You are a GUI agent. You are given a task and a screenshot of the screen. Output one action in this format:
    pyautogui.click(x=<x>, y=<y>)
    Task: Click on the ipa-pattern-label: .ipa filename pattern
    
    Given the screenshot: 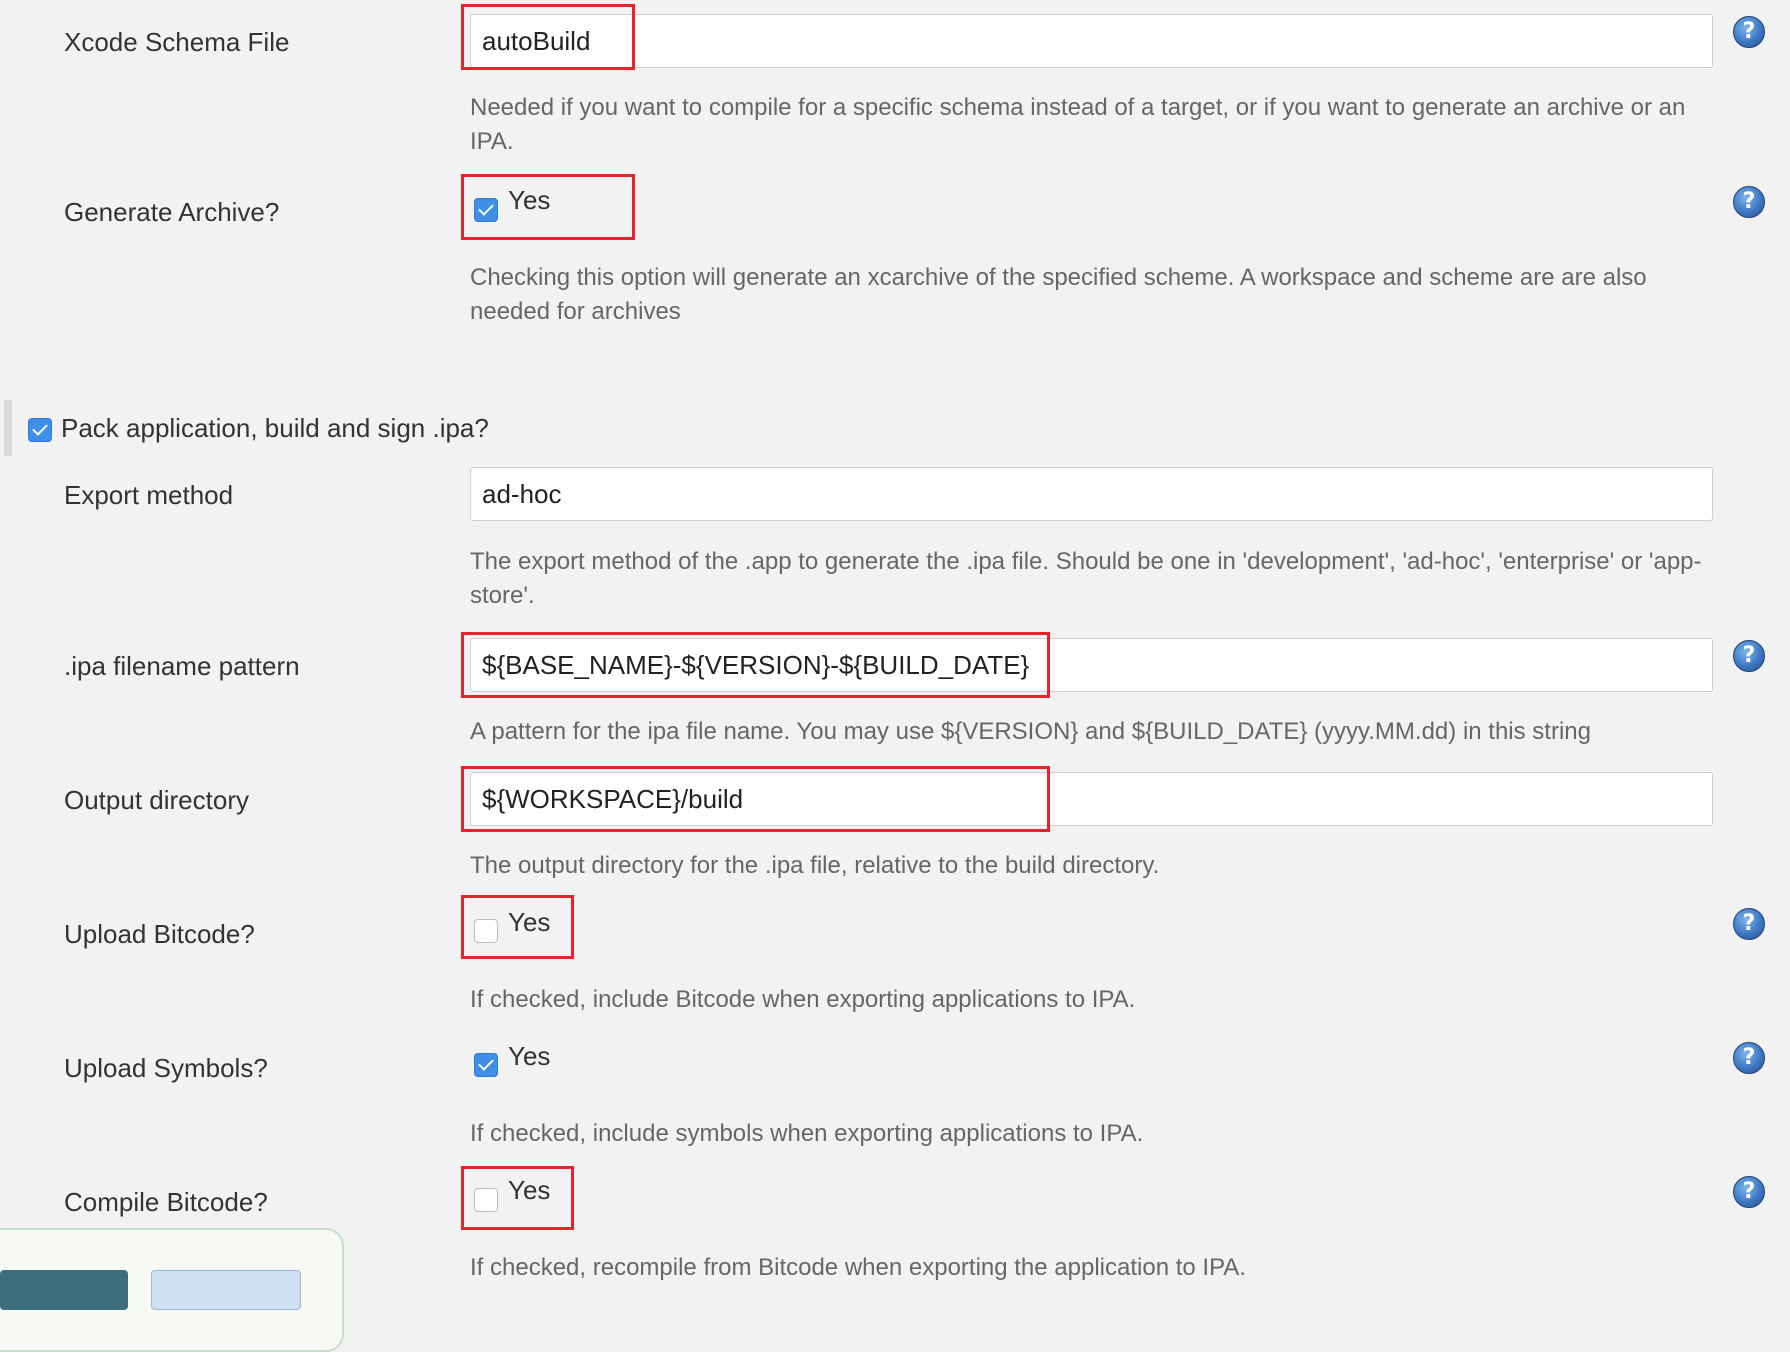 What is the action you would take?
    pyautogui.click(x=182, y=666)
    